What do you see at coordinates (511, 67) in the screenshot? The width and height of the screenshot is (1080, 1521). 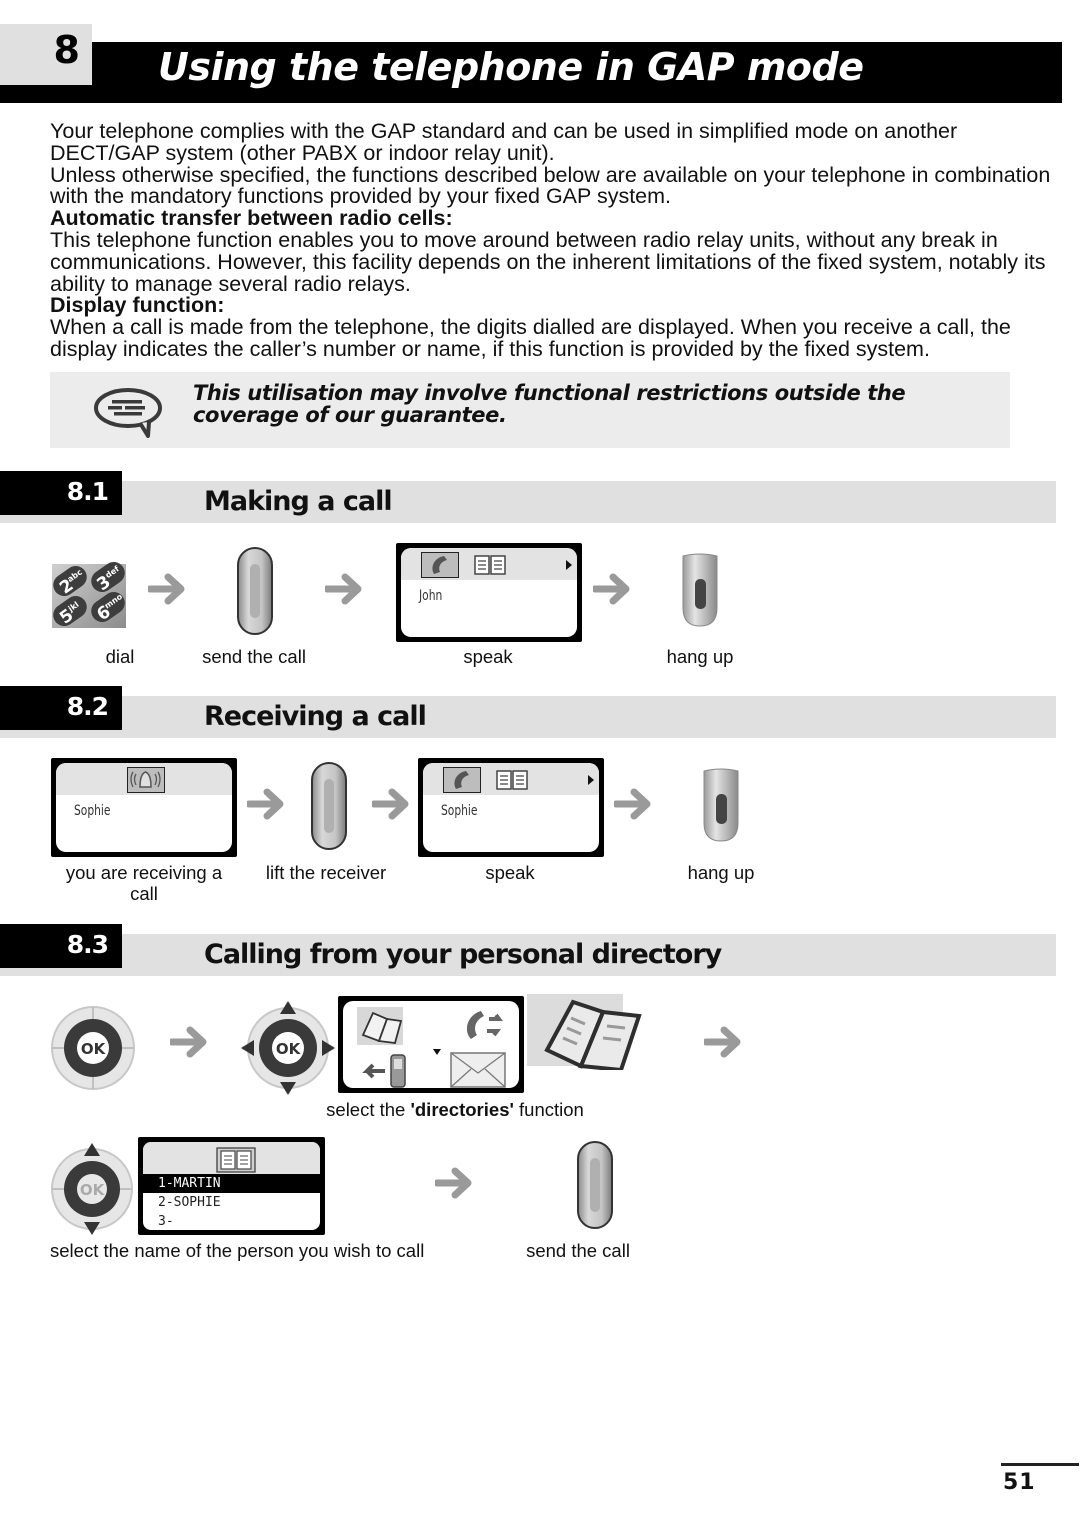 I see `chapter-title: Using the telephone in GAP mode` at bounding box center [511, 67].